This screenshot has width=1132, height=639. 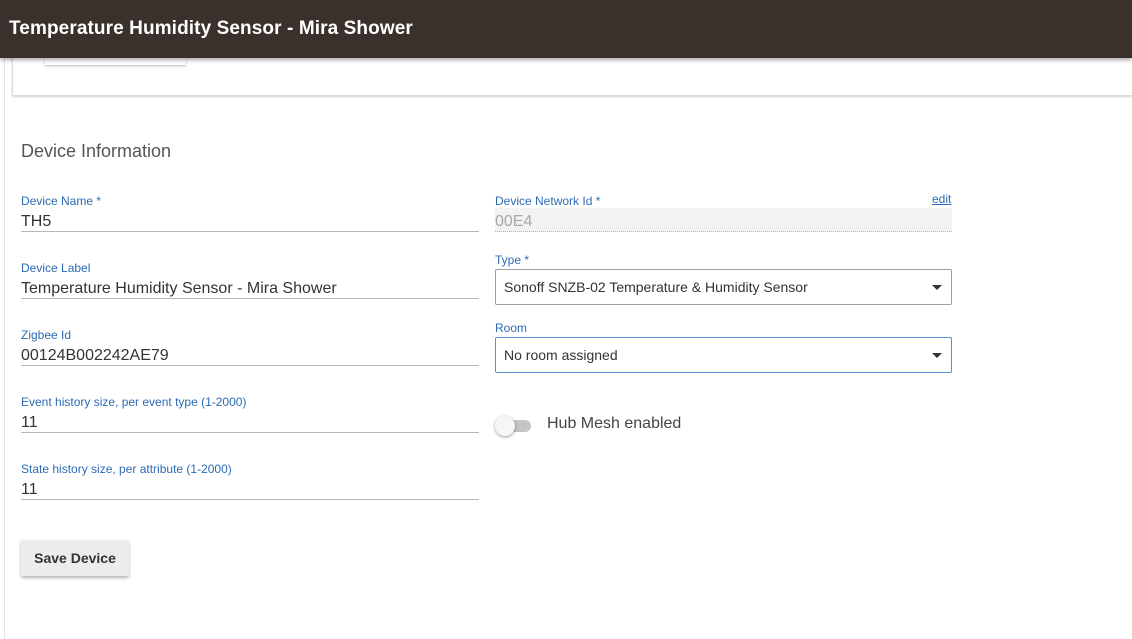 What do you see at coordinates (614, 423) in the screenshot?
I see `hub-mesh-label: Hub Mesh enabled` at bounding box center [614, 423].